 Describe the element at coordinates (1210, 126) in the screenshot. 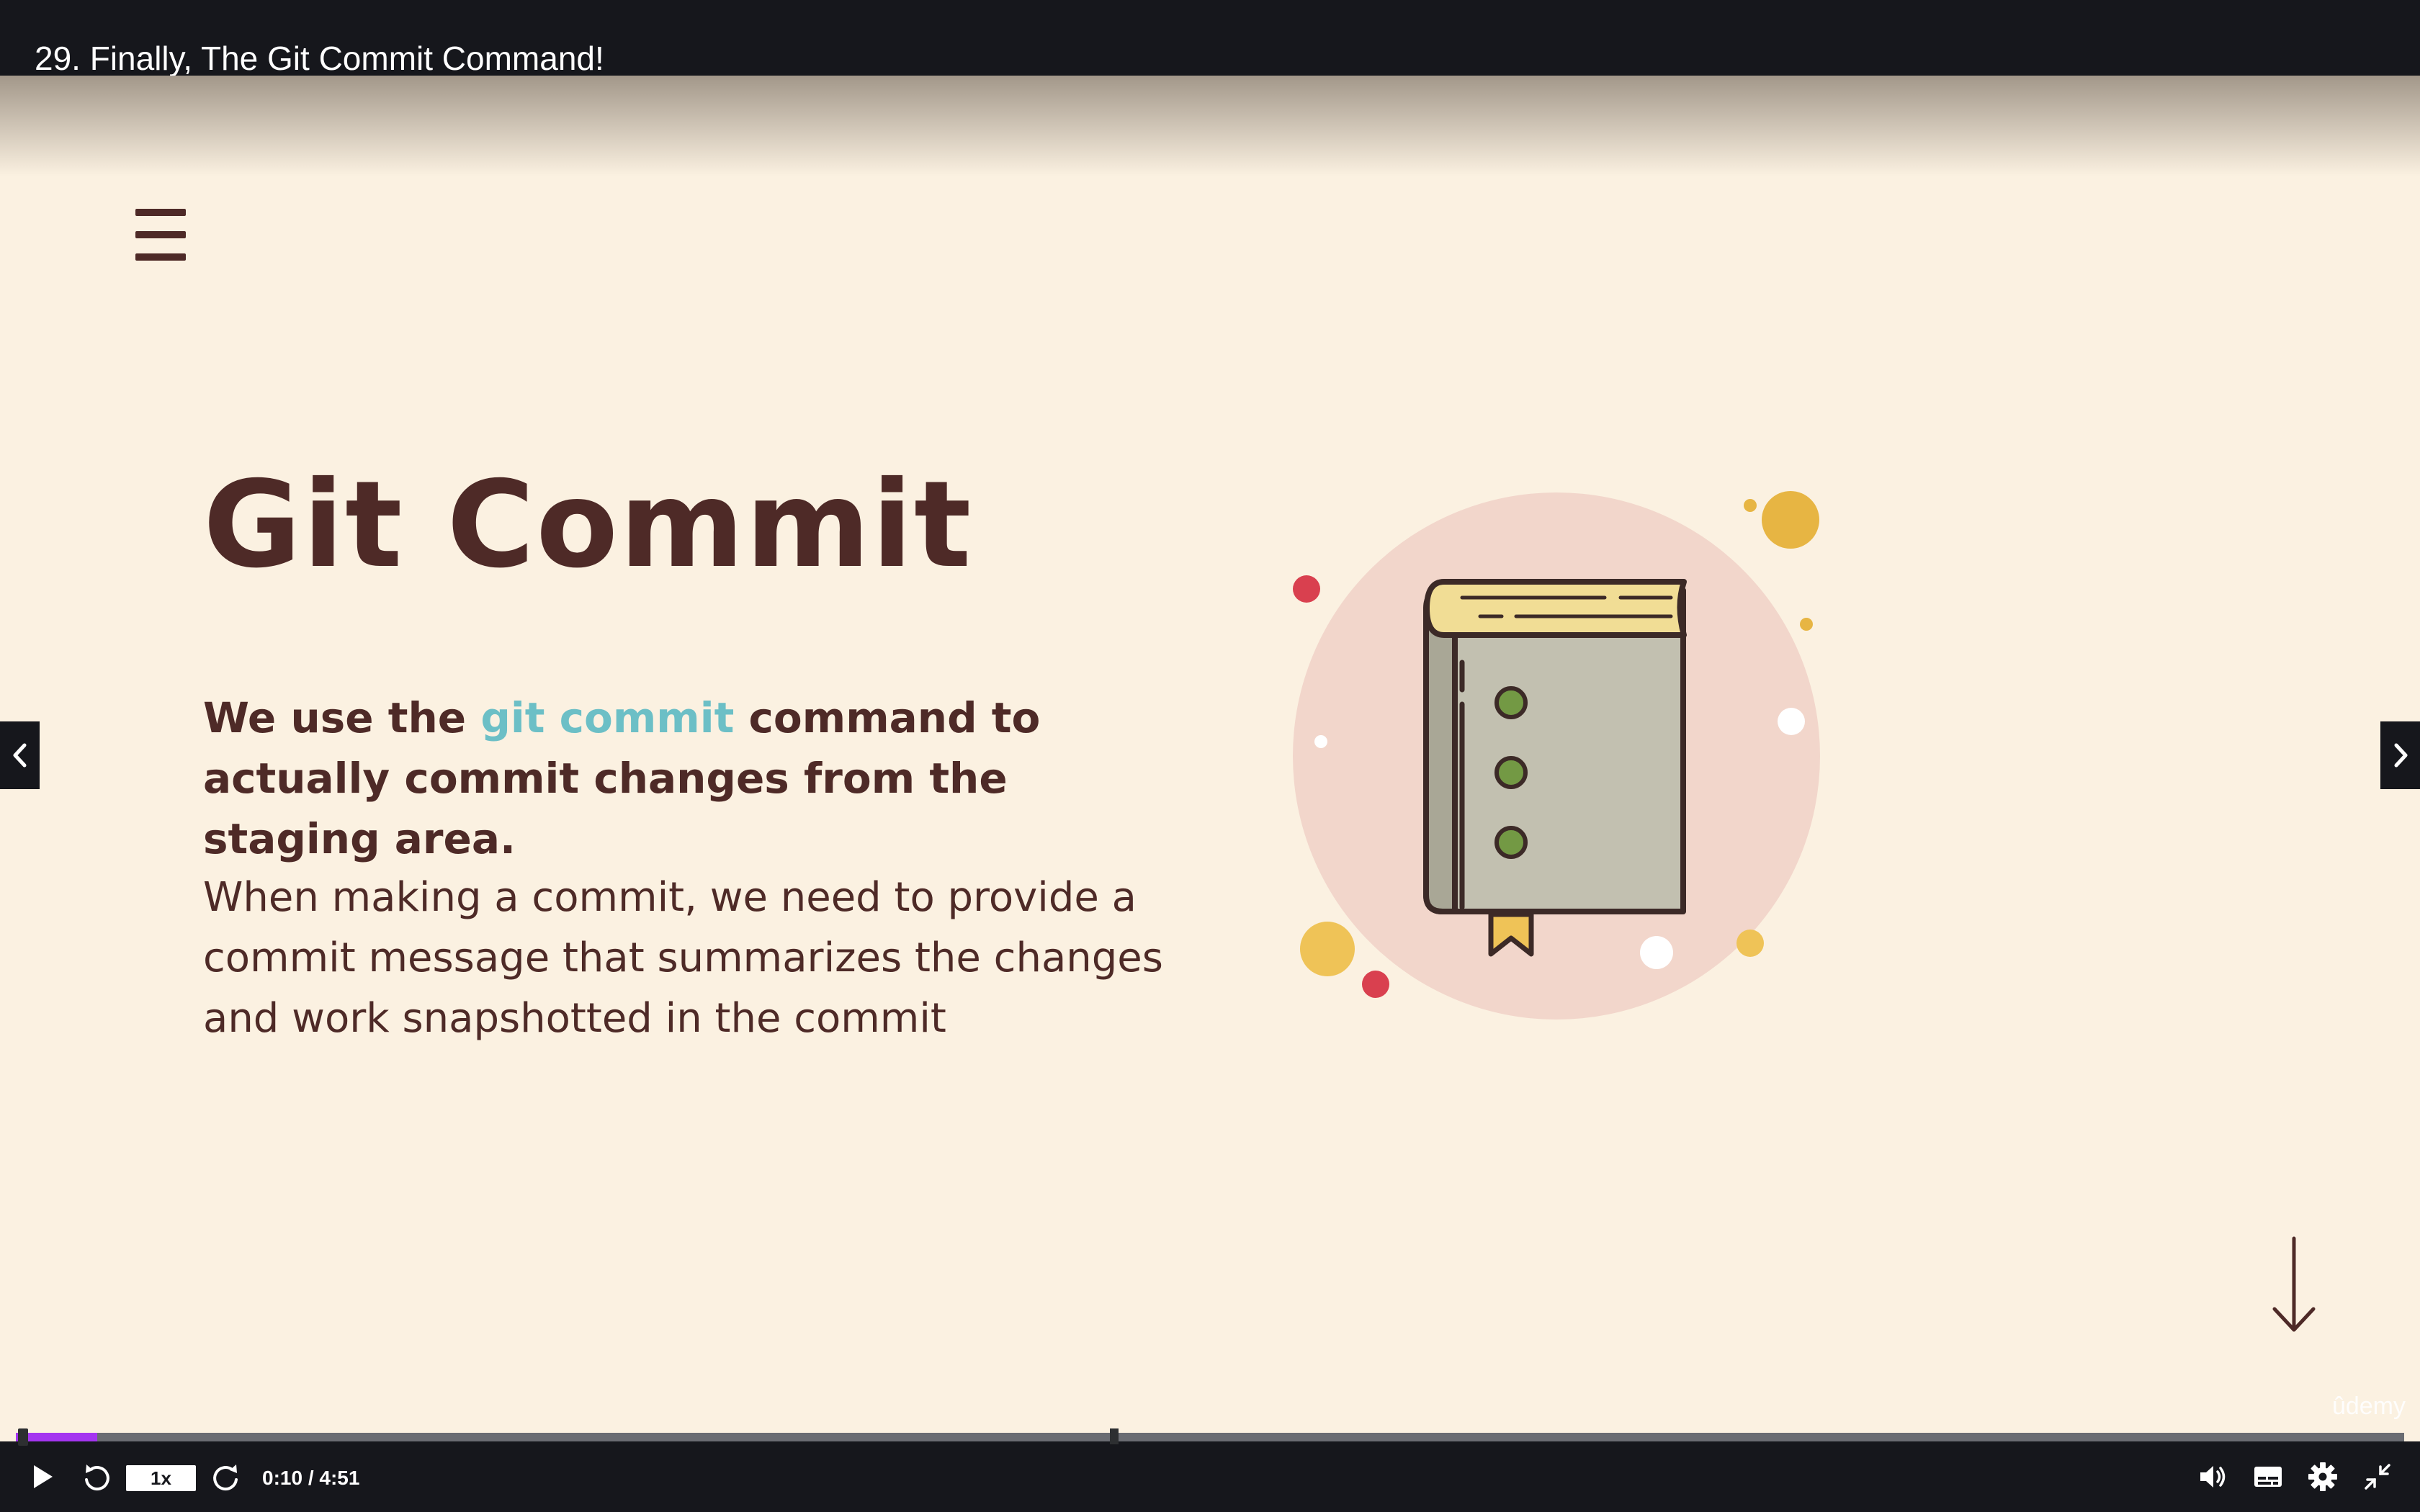

I see `title-bar-shadow` at that location.